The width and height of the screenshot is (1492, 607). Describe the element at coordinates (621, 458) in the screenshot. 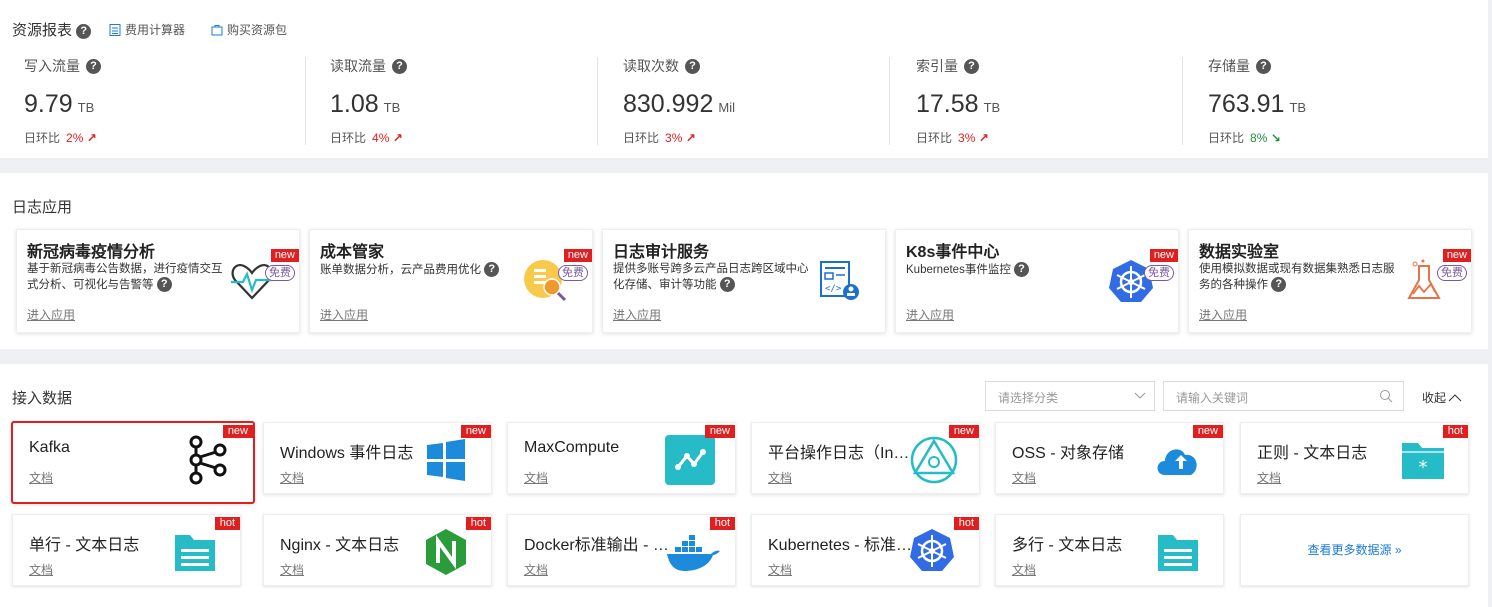

I see `data-source-card: MaxCompute 文档 new` at that location.